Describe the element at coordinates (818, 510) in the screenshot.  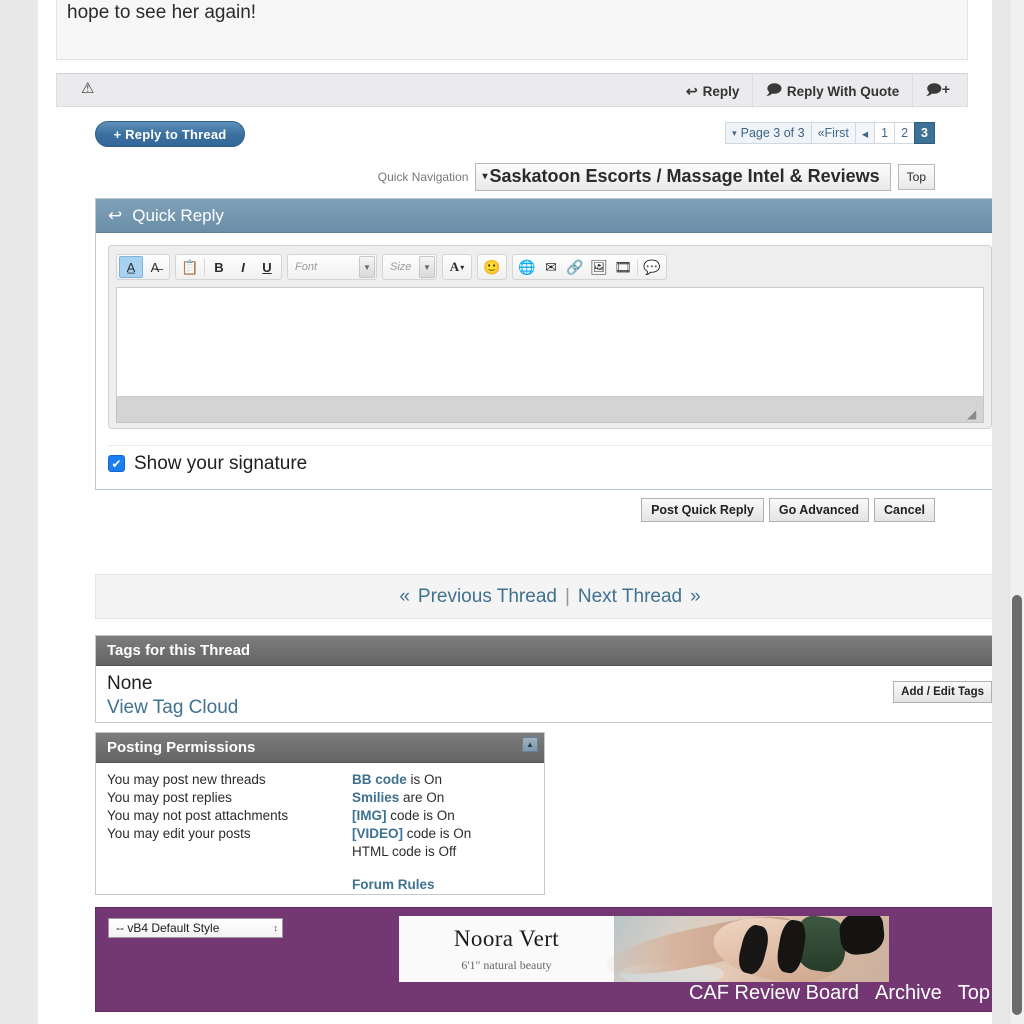
I see `go-advanced-button: Go Advanced` at that location.